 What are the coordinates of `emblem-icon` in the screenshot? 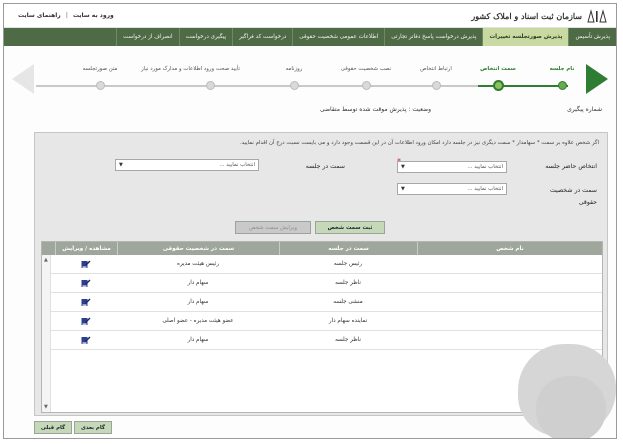 It's located at (597, 16).